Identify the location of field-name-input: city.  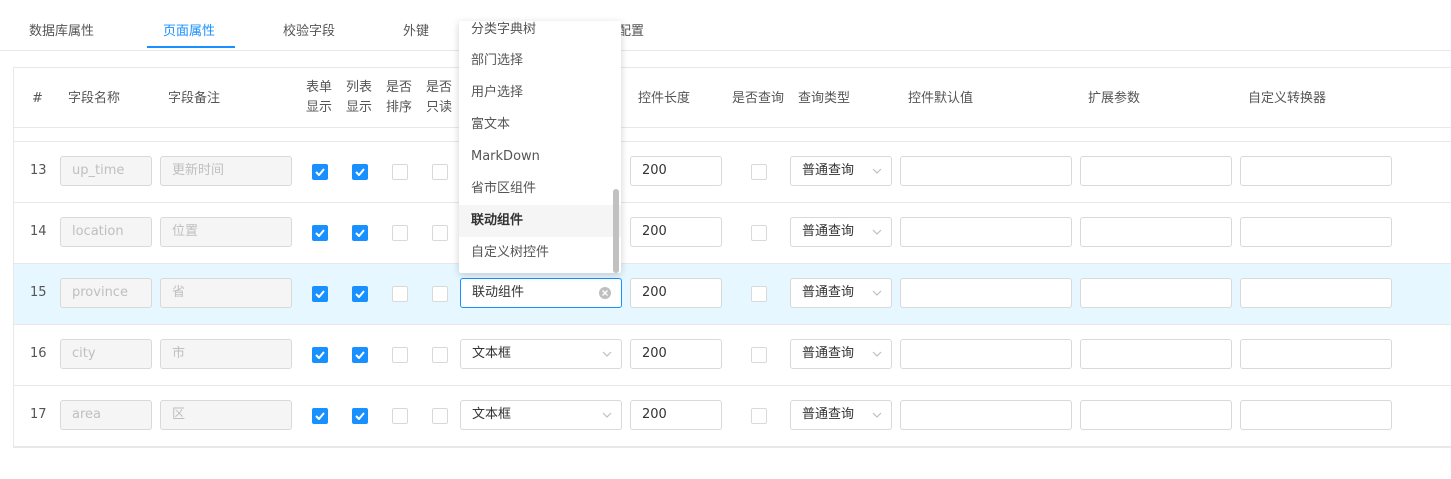
(106, 354).